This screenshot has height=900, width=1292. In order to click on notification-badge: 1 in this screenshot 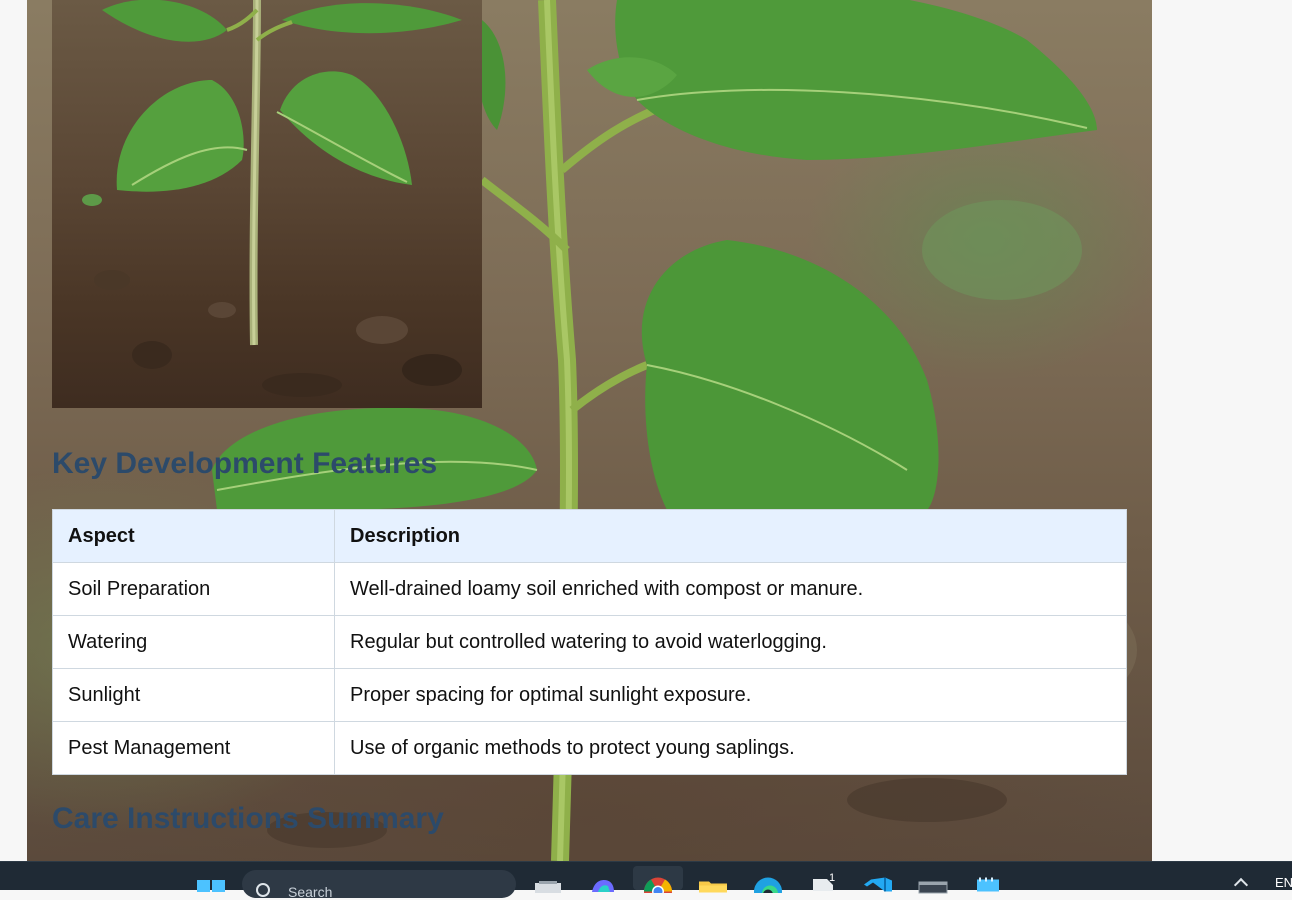, I will do `click(832, 878)`.